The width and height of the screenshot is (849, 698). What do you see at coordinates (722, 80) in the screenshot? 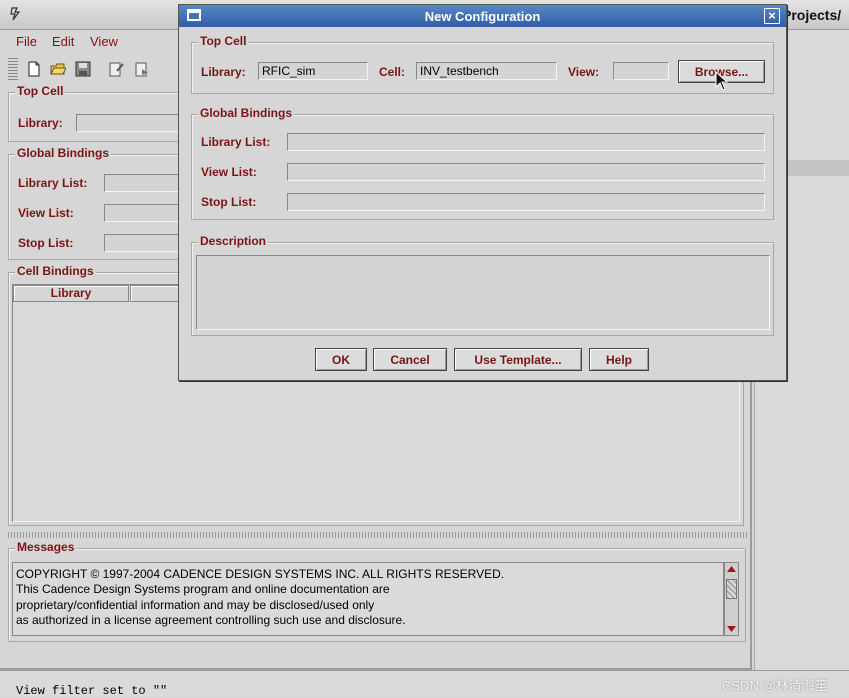
I see `mouse-cursor-icon` at bounding box center [722, 80].